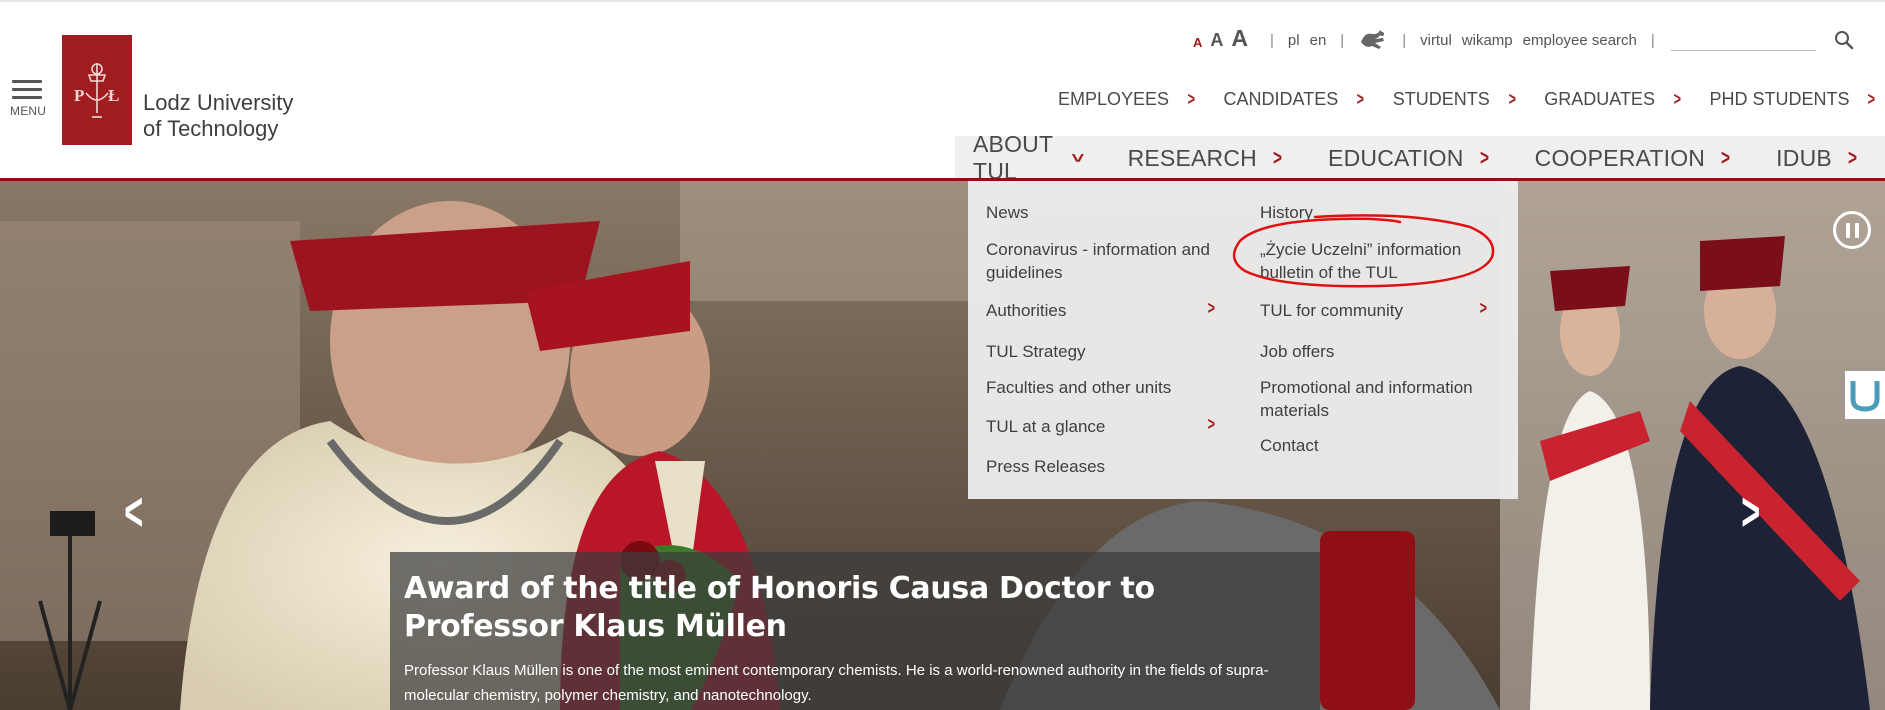 The height and width of the screenshot is (710, 1885). What do you see at coordinates (1206, 158) in the screenshot?
I see `nav-research: RESEARCH >` at bounding box center [1206, 158].